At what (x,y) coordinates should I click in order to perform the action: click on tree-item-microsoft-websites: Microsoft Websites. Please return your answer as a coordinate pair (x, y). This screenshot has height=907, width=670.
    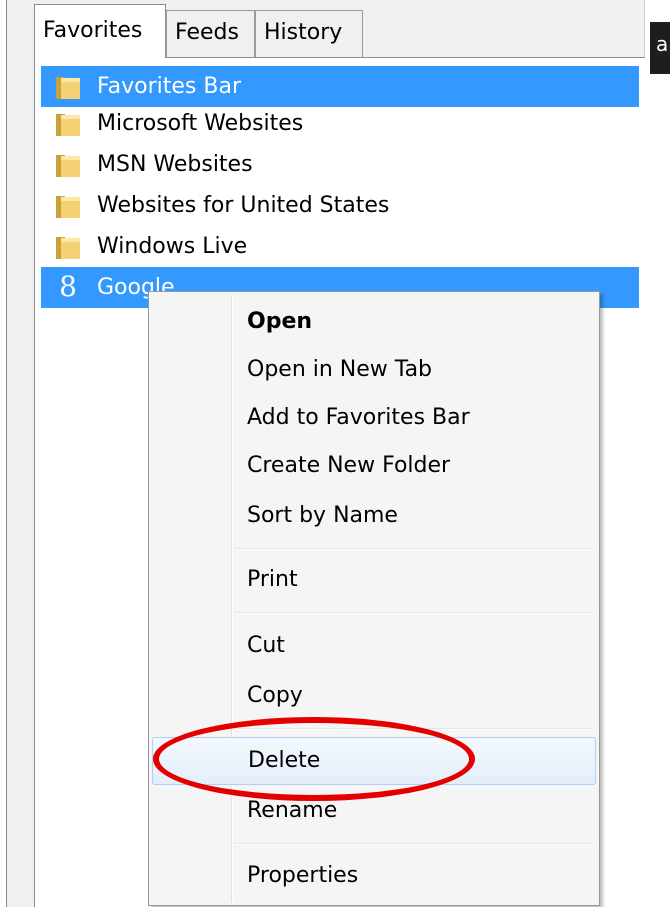
    Looking at the image, I should click on (340, 123).